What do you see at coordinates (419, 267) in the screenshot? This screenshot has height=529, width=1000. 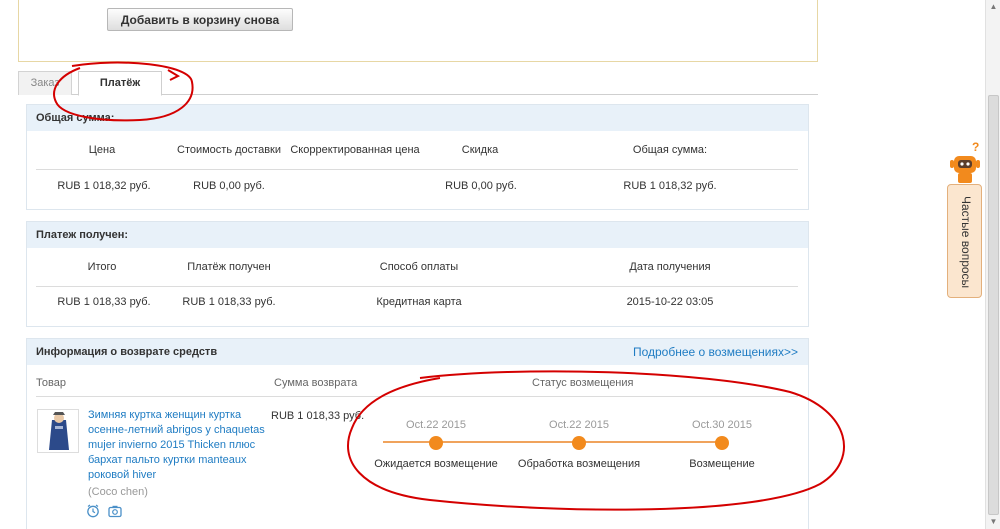 I see `payment-header-method: Способ оплаты` at bounding box center [419, 267].